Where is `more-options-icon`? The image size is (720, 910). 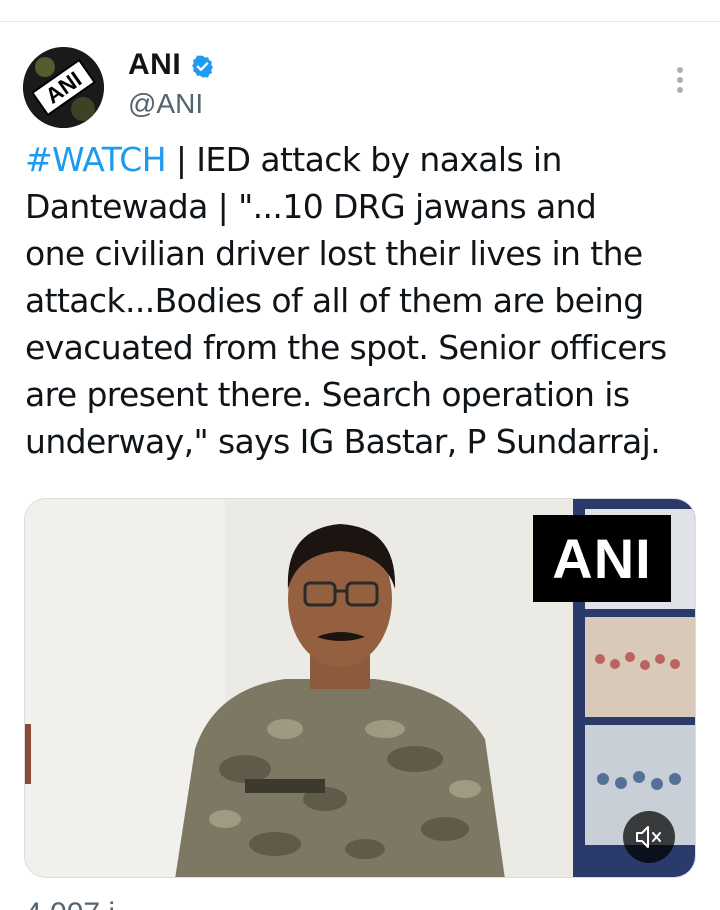 more-options-icon is located at coordinates (680, 80).